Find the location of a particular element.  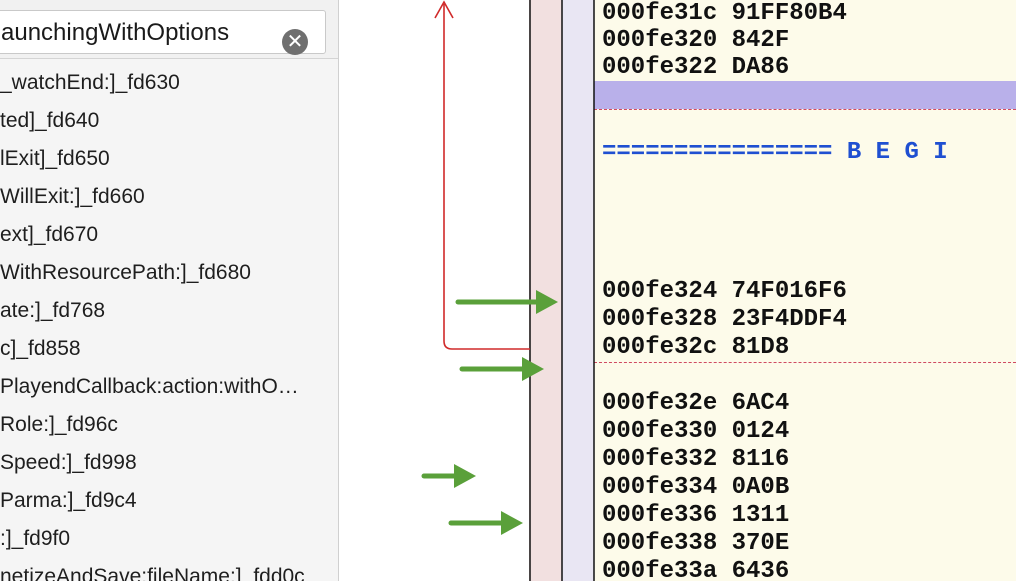

function-item: _watchEnd:]_fd630 is located at coordinates (169, 83).